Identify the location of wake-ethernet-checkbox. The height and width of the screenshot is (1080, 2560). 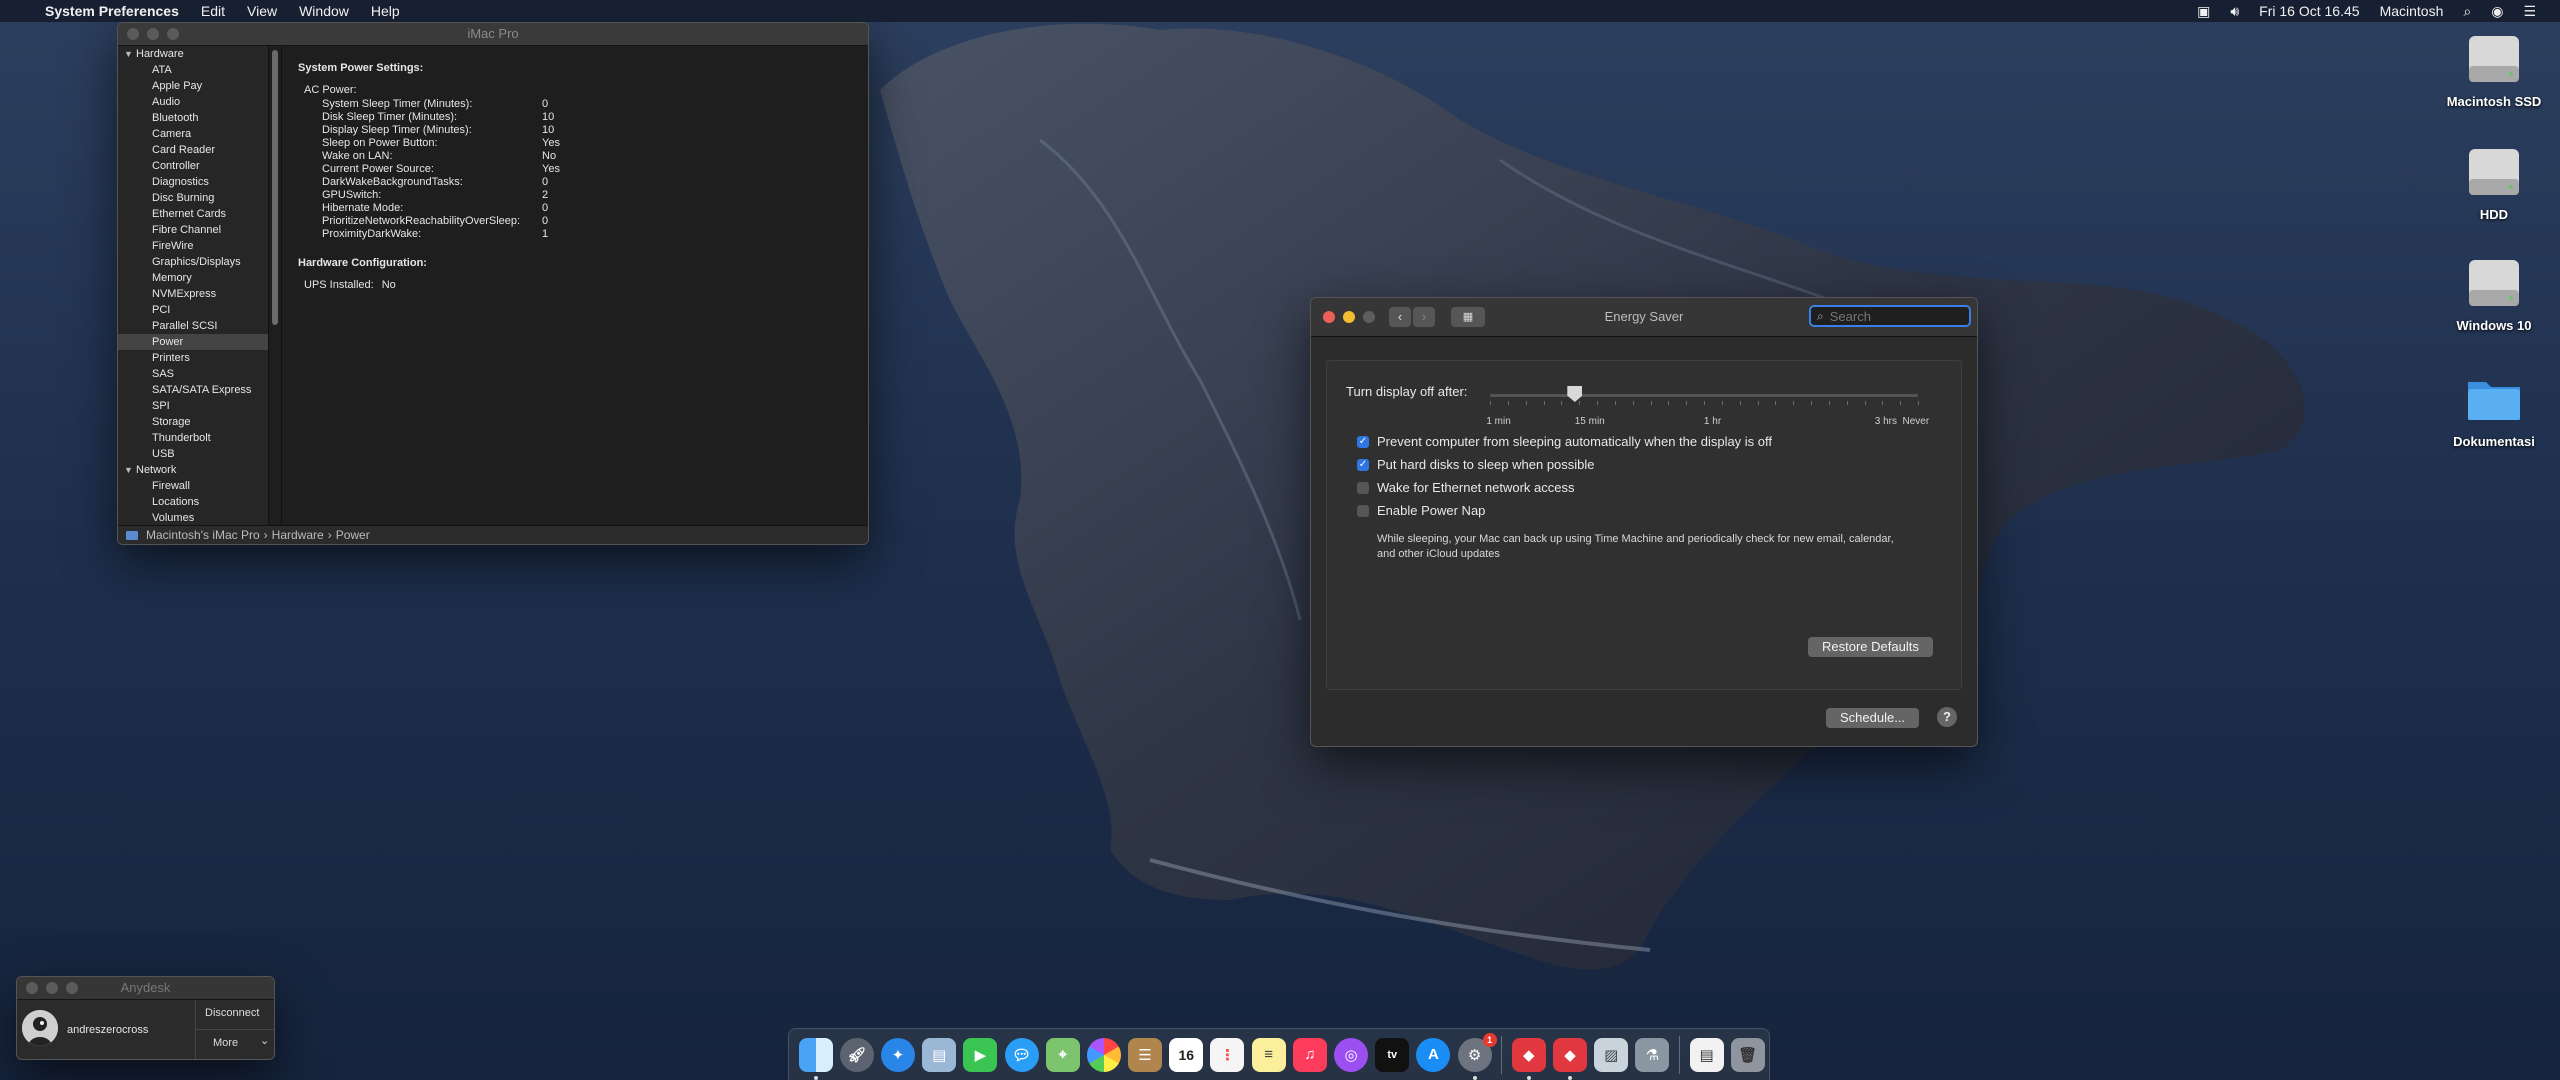
(1363, 488).